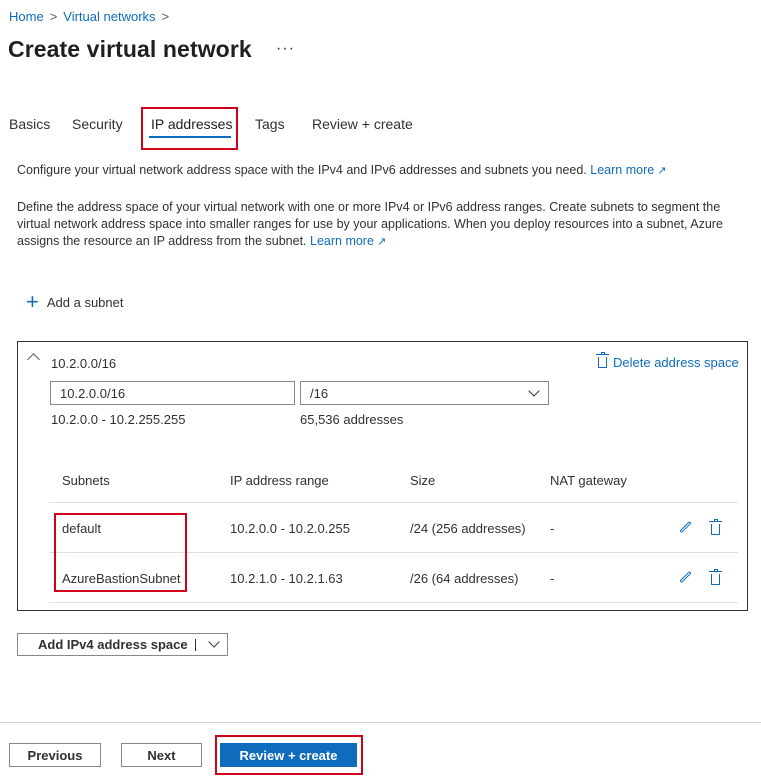  What do you see at coordinates (55, 755) in the screenshot?
I see `previous-button: Previous` at bounding box center [55, 755].